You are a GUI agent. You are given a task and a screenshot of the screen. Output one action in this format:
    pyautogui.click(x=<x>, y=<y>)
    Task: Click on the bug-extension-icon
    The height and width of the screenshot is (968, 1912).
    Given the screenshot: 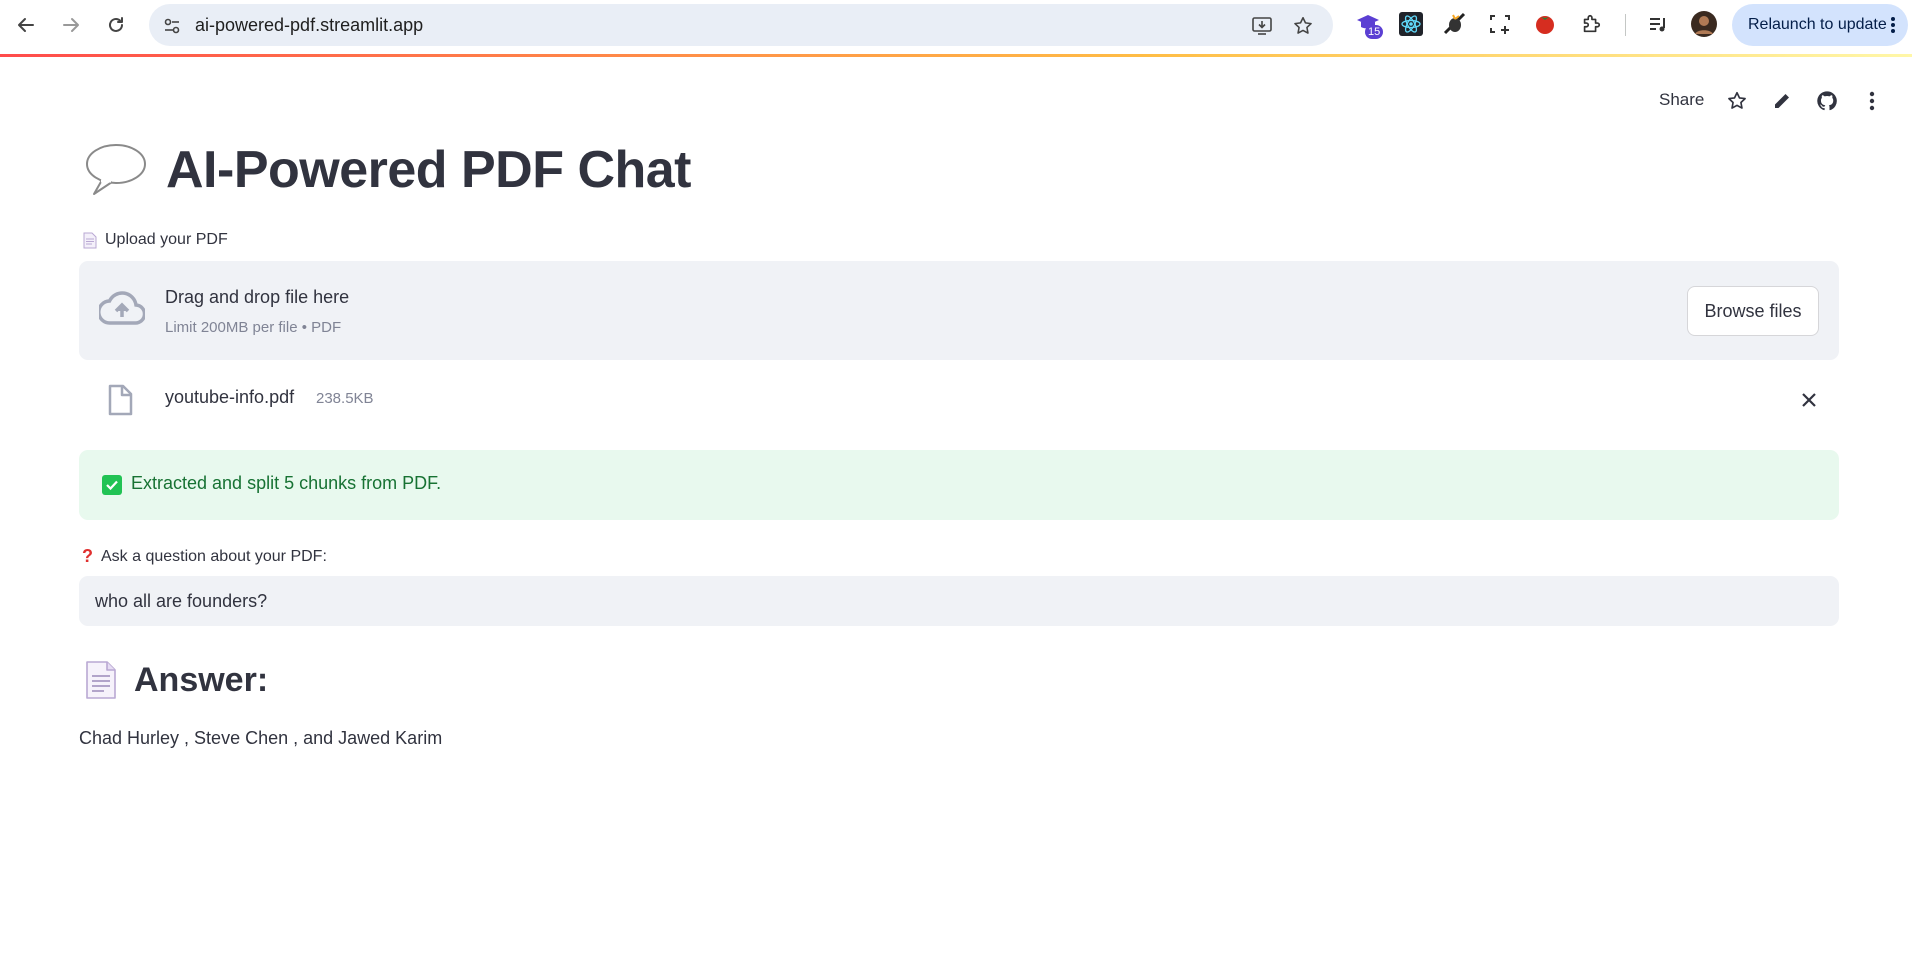 What is the action you would take?
    pyautogui.click(x=1455, y=24)
    